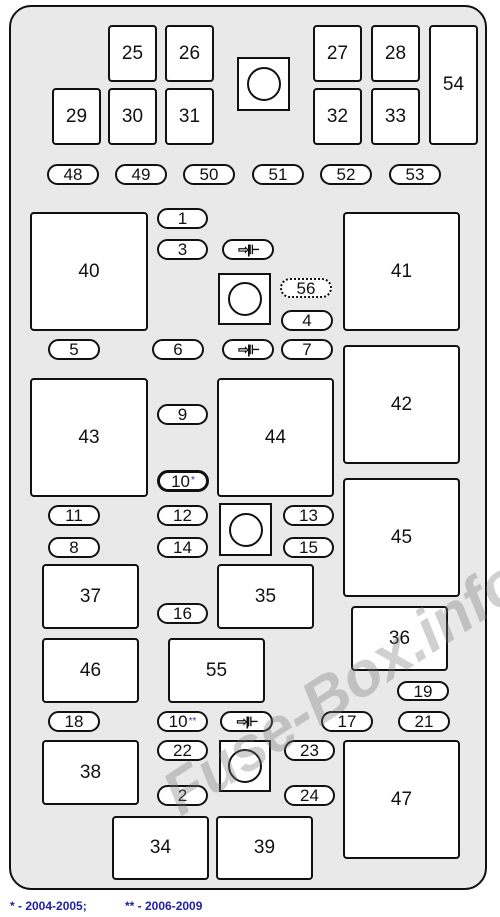 The image size is (500, 917). I want to click on relay-54: 54, so click(453, 85).